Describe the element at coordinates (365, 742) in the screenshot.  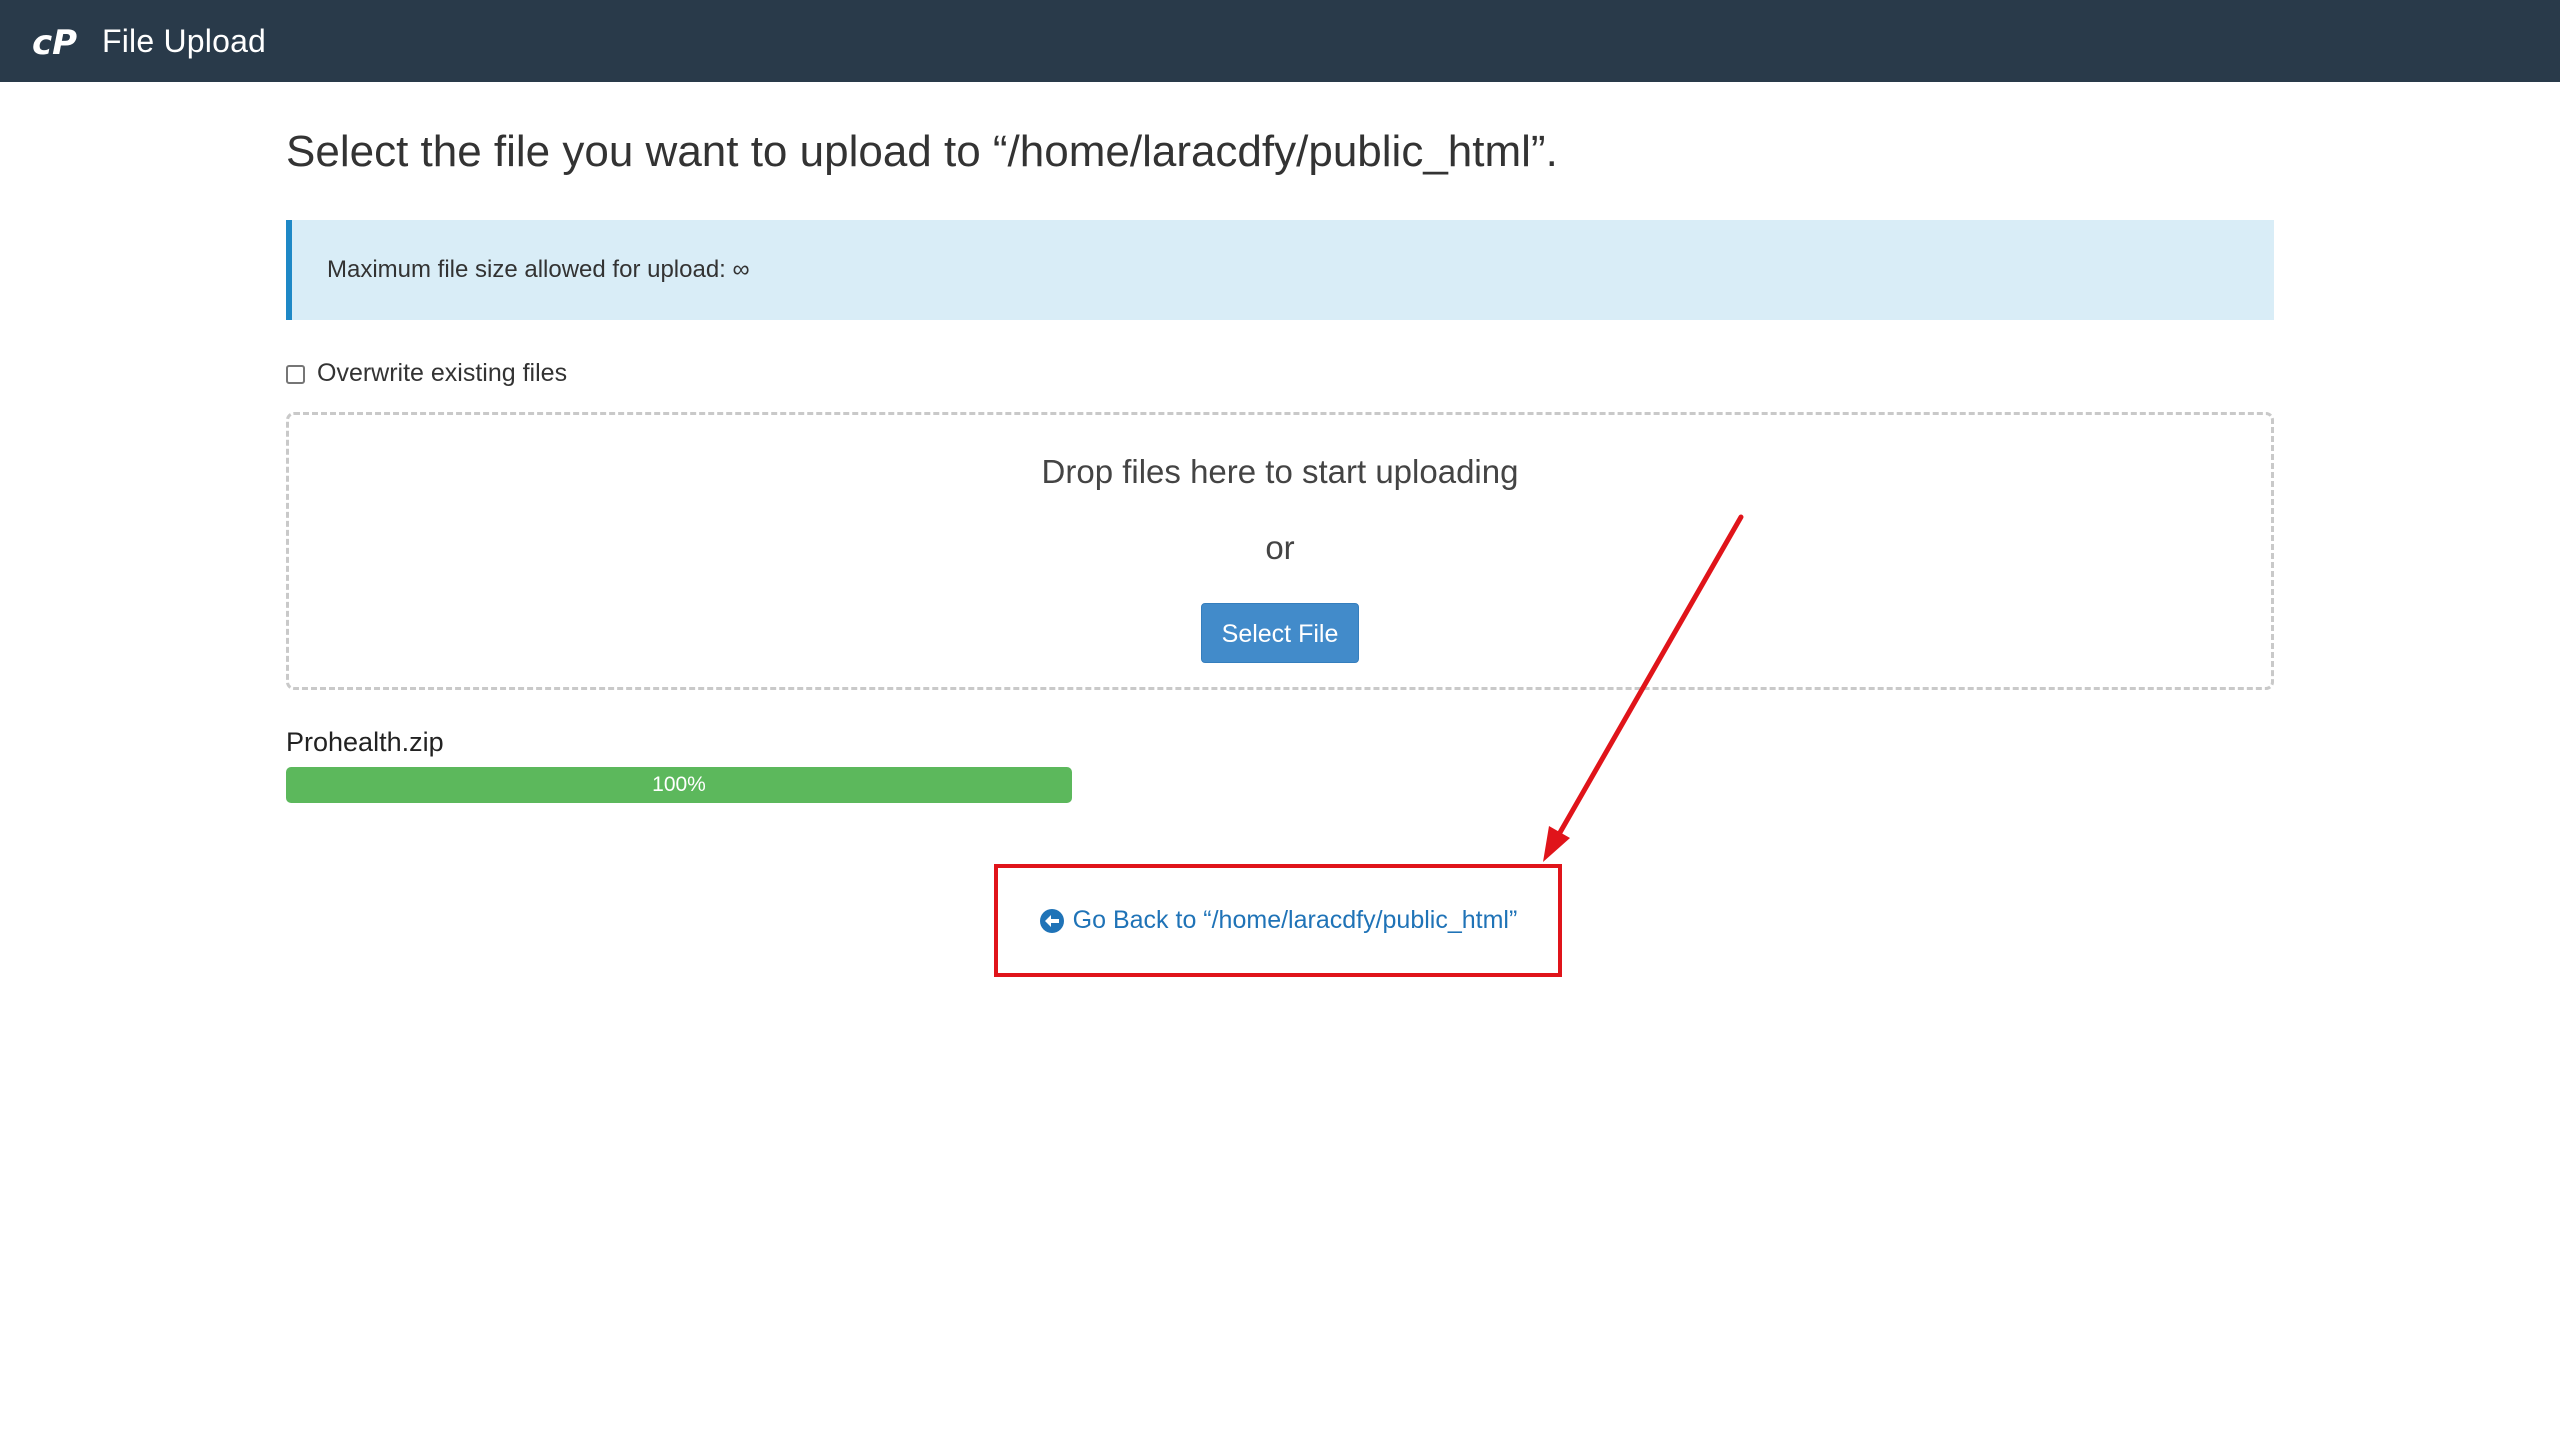
I see `uploaded-file-name: Prohealth.zip` at that location.